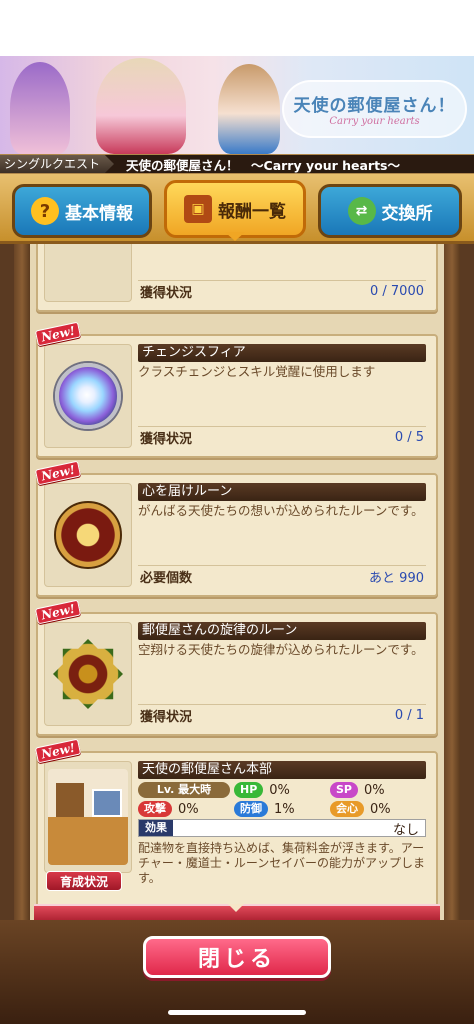  What do you see at coordinates (282, 631) in the screenshot?
I see `item-name: 郵便屋さんの旋律のルーン` at bounding box center [282, 631].